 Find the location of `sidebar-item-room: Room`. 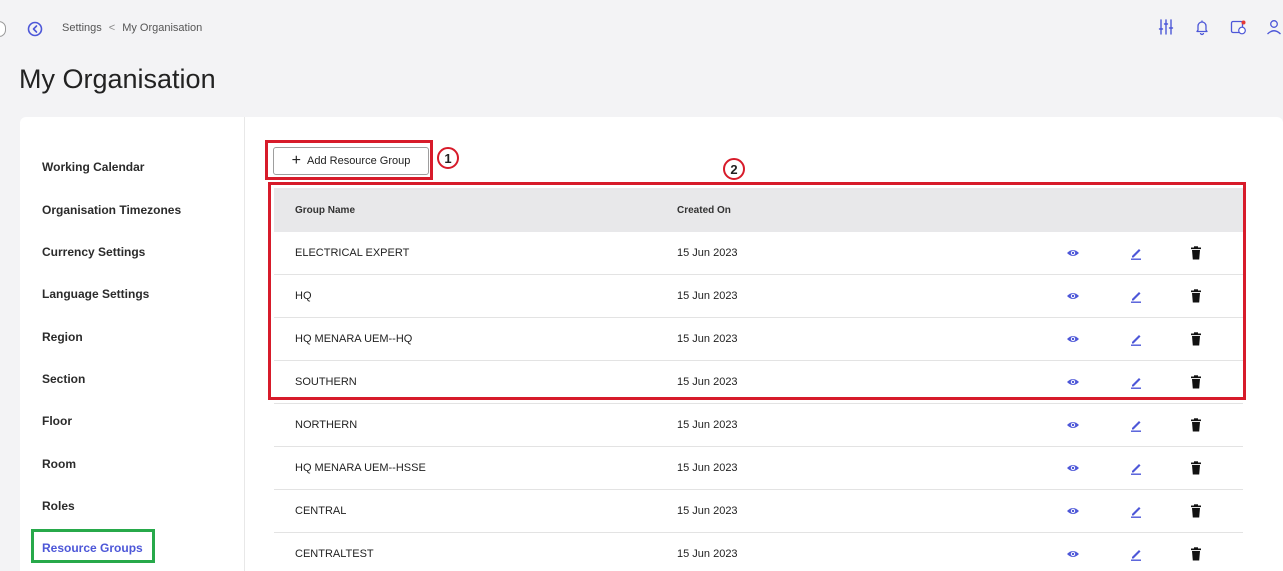

sidebar-item-room: Room is located at coordinates (59, 464).